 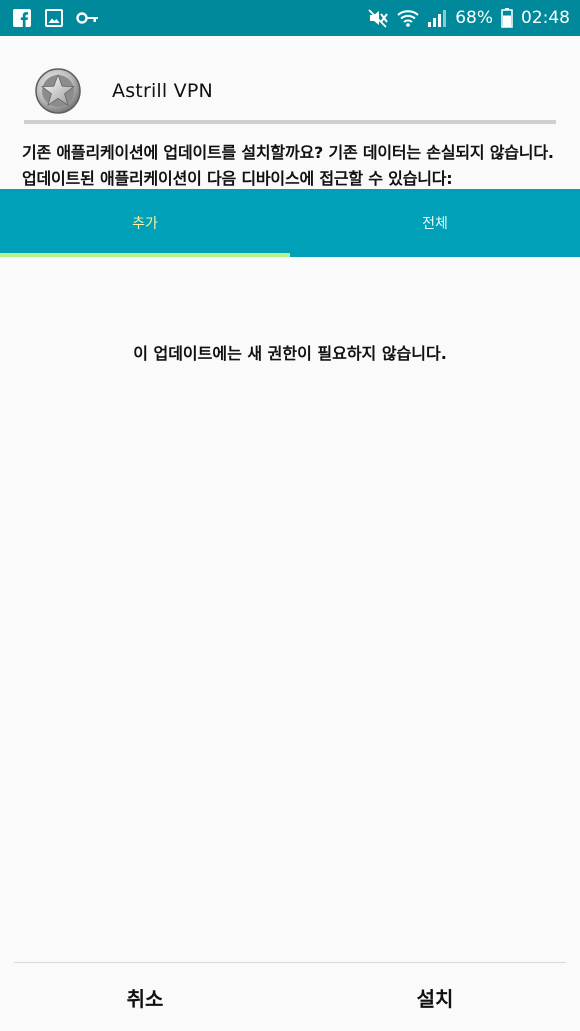 I want to click on app-header: Astrill VPN, so click(x=294, y=91).